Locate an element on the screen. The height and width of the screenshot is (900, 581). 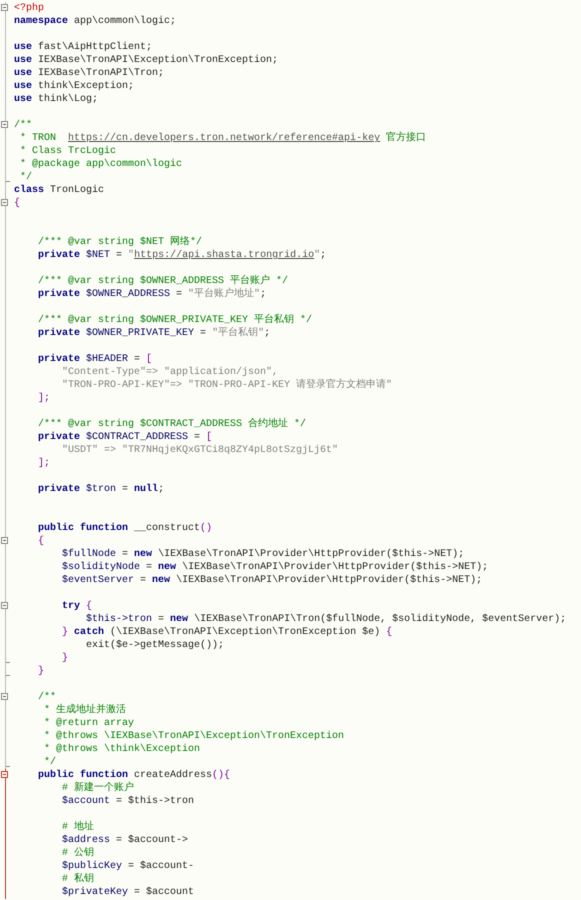
code-line: private $NET = "https://api.shasta.trongrid.io"; is located at coordinates (181, 255).